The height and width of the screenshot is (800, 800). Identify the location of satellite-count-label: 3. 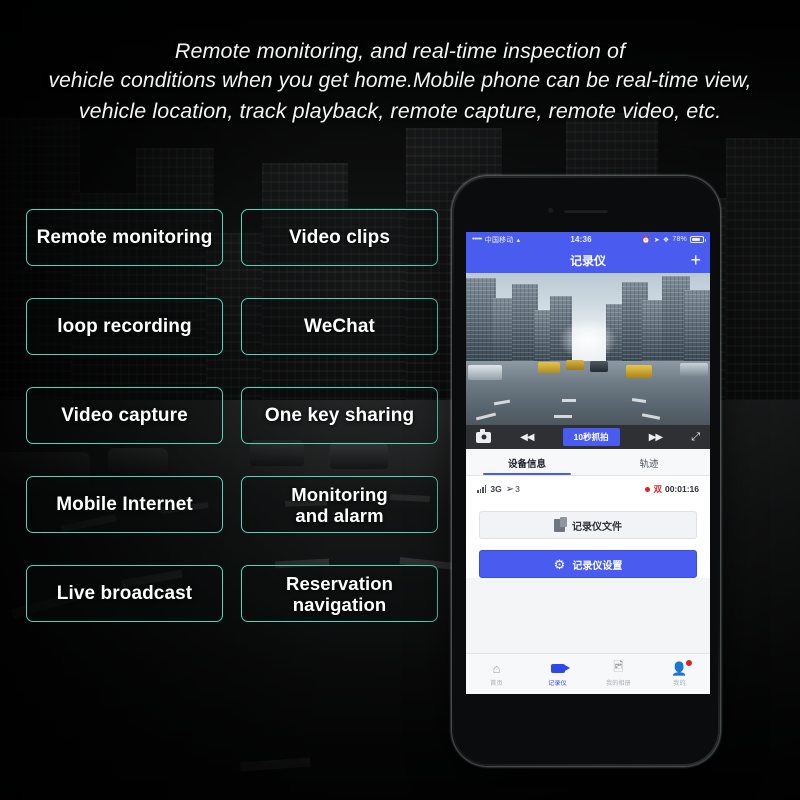
(517, 489).